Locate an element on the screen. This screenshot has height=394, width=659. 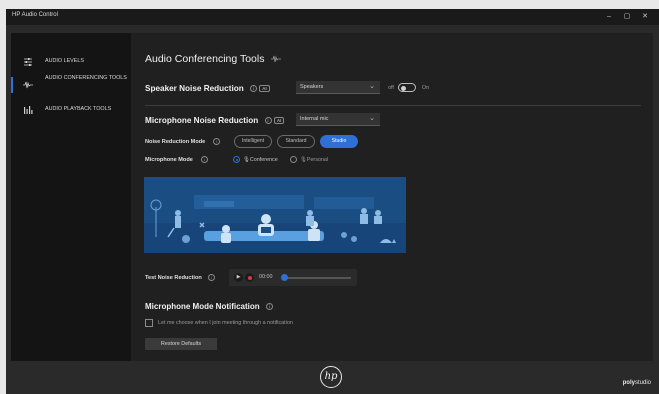
toggle-on-label: On is located at coordinates (426, 88).